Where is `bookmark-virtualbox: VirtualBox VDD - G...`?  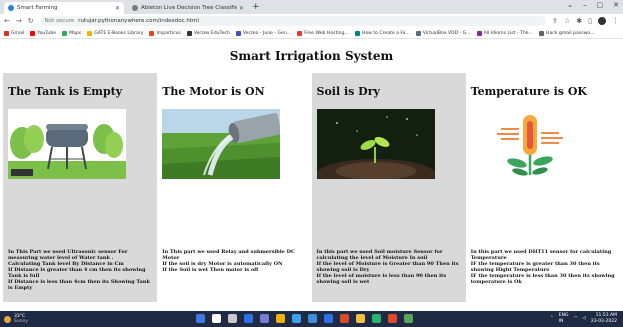 bookmark-virtualbox: VirtualBox VDD - G... is located at coordinates (443, 33).